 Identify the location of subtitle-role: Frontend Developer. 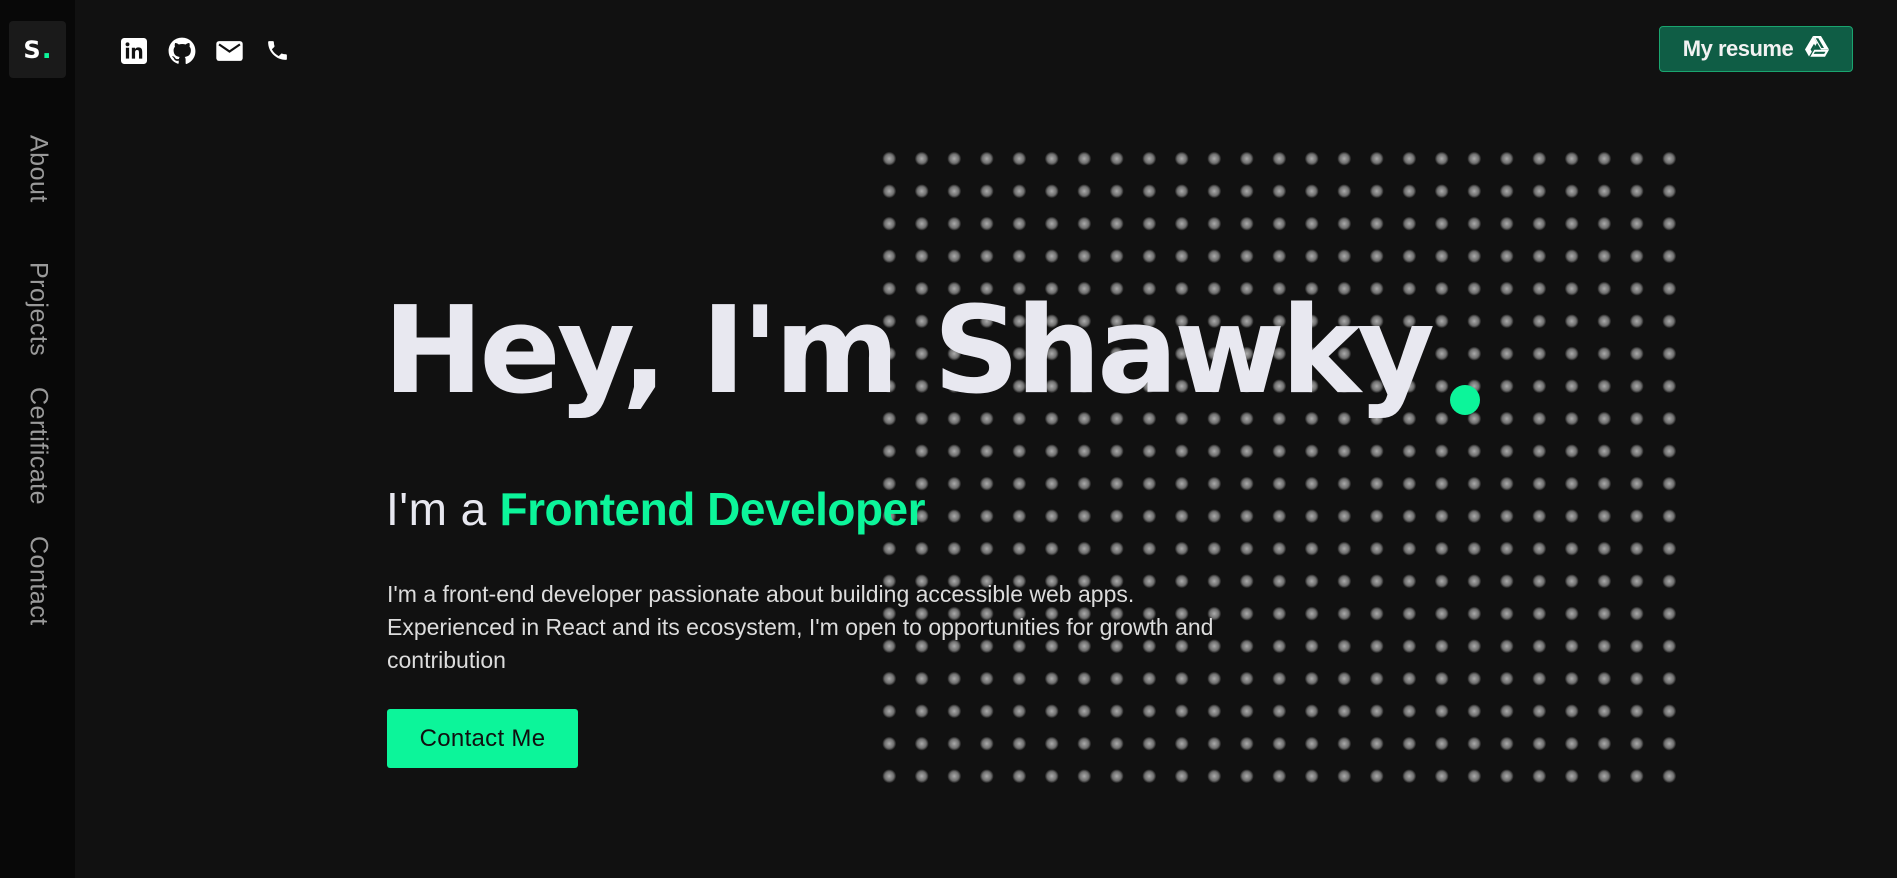
(712, 509).